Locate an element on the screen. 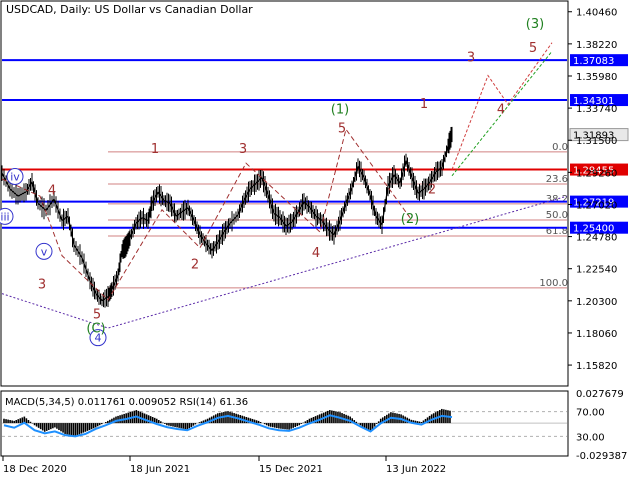  y-tick-label-9: 1.20300 is located at coordinates (596, 302).